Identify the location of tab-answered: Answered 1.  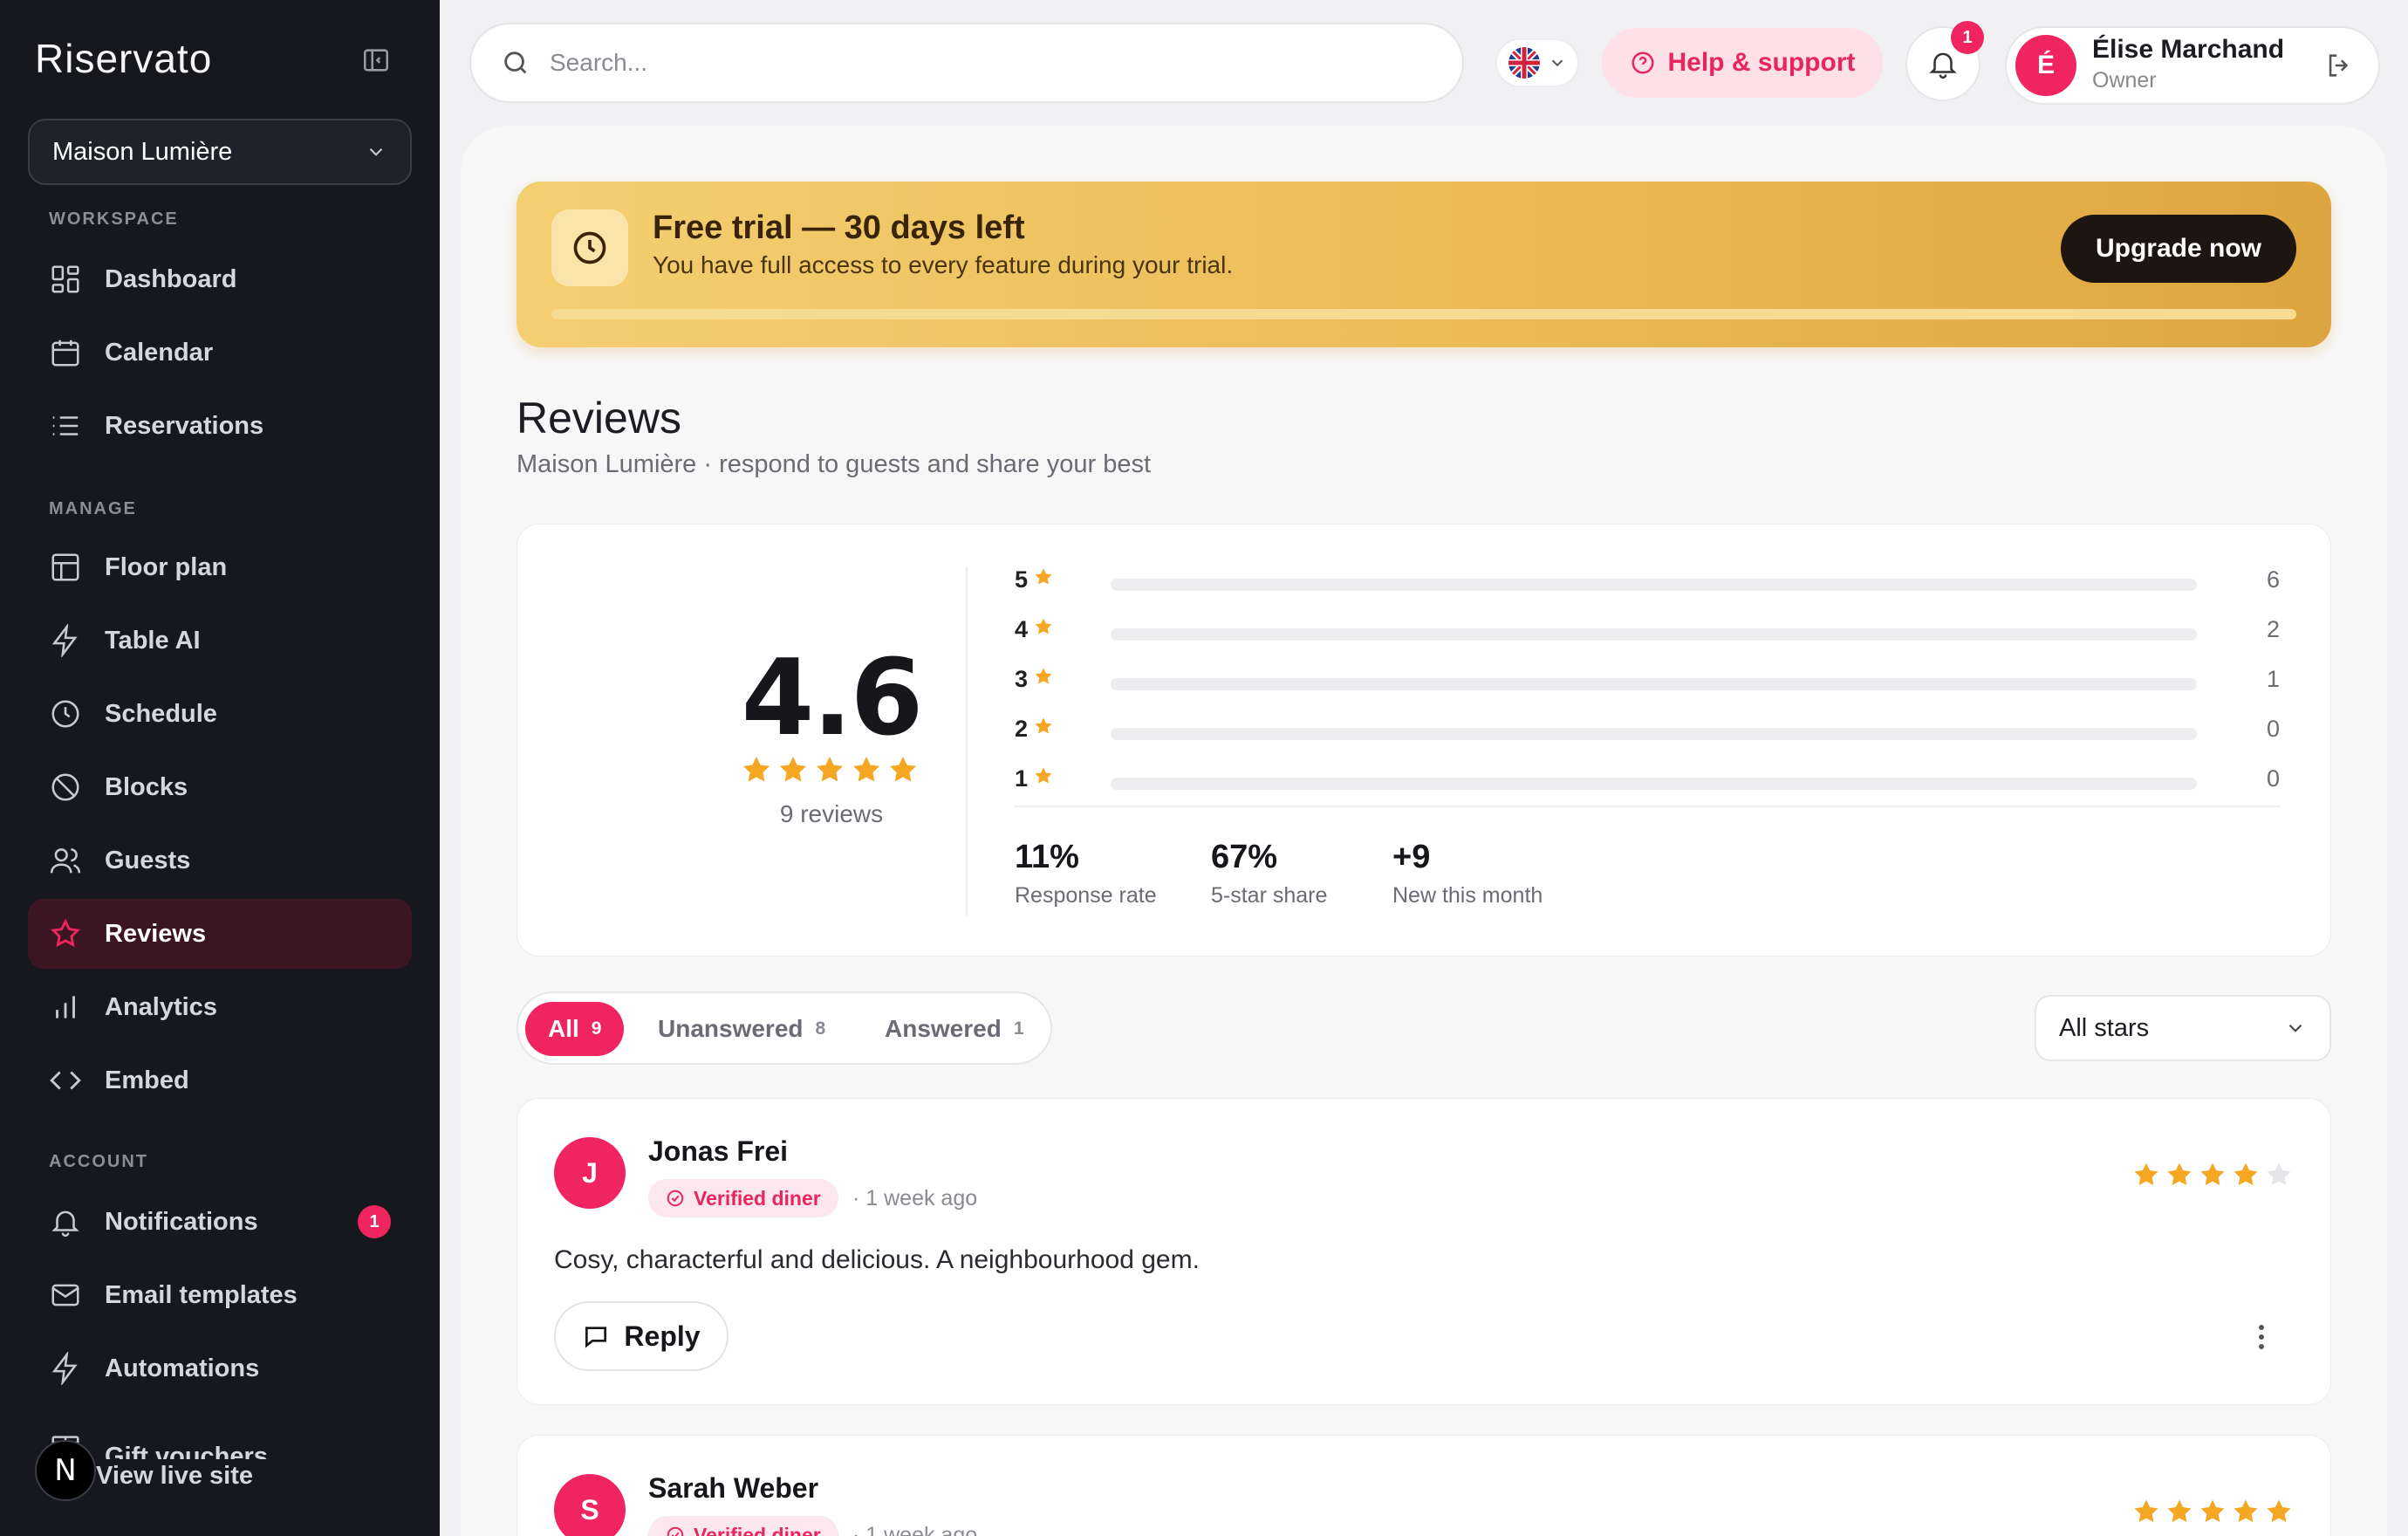
(955, 1029).